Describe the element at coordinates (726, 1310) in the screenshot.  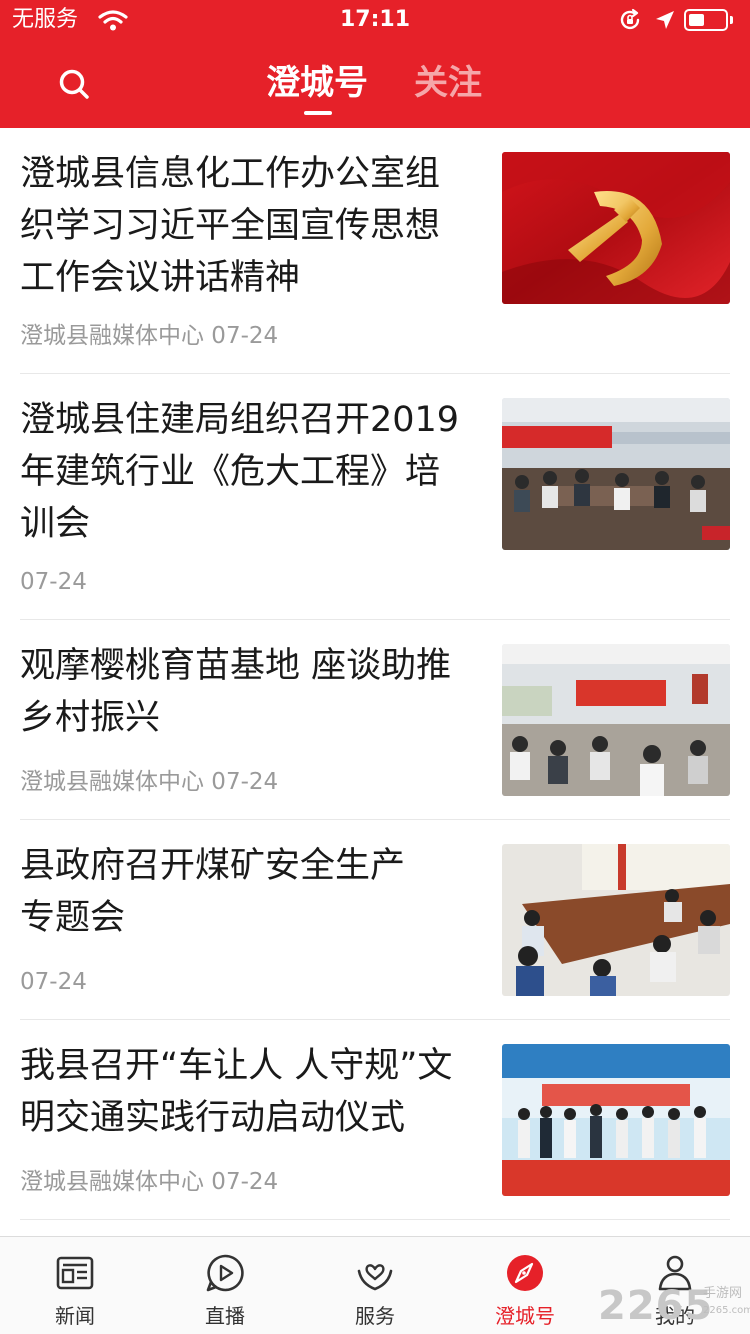
I see `watermark-url: 2265.com` at that location.